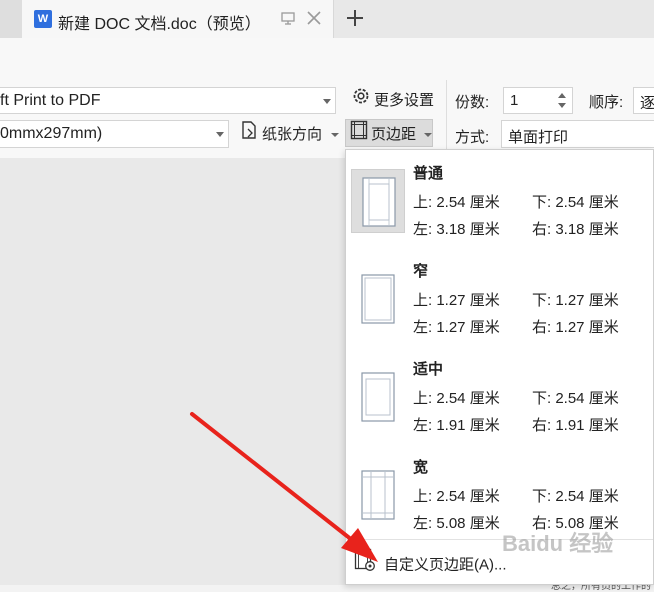 This screenshot has height=592, width=654. Describe the element at coordinates (575, 300) in the screenshot. I see `preset-bottom: 下: 1.27 厘米` at that location.